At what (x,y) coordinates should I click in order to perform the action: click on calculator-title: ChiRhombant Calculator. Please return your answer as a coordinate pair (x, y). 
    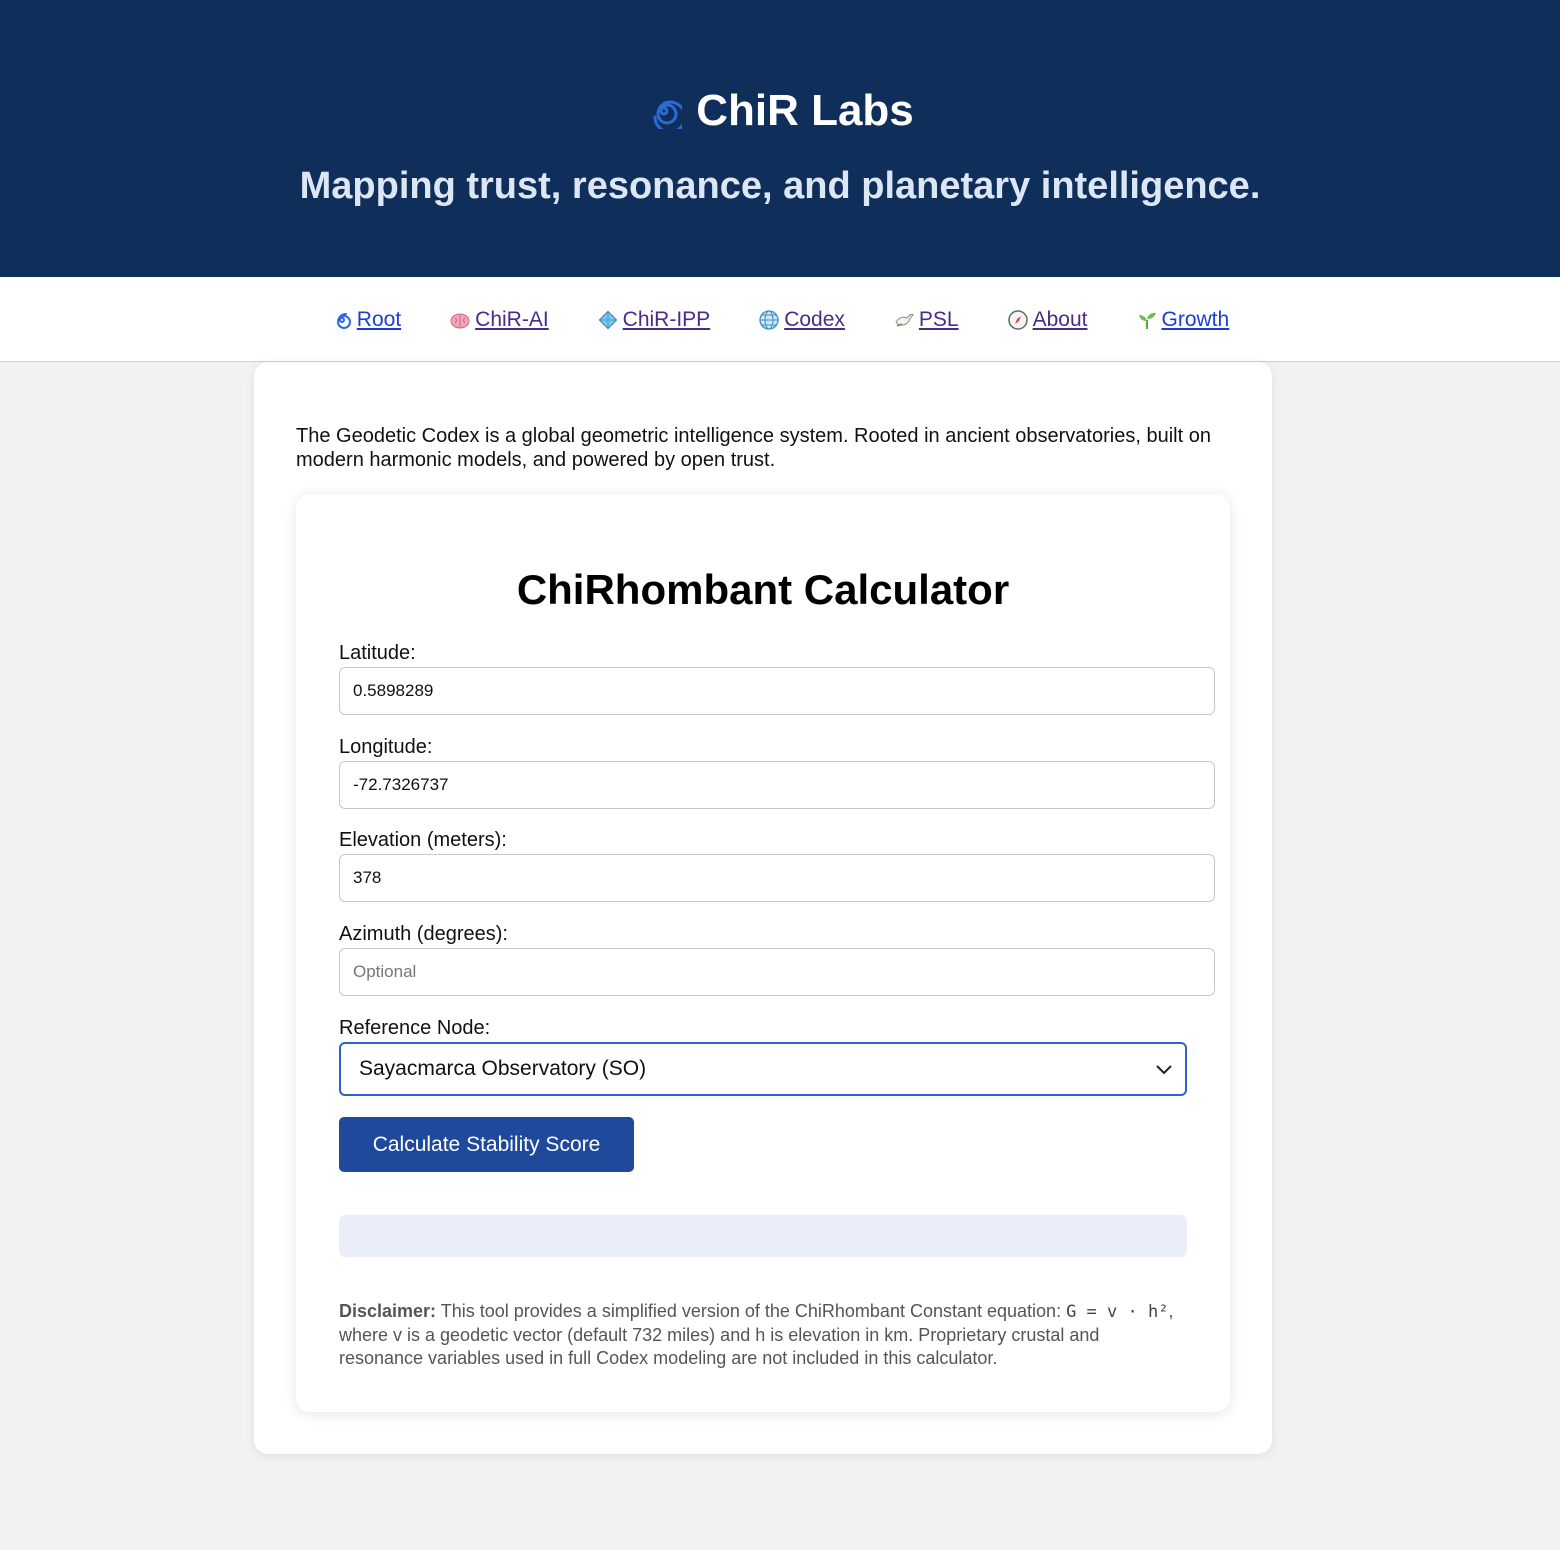
    Looking at the image, I should click on (763, 589).